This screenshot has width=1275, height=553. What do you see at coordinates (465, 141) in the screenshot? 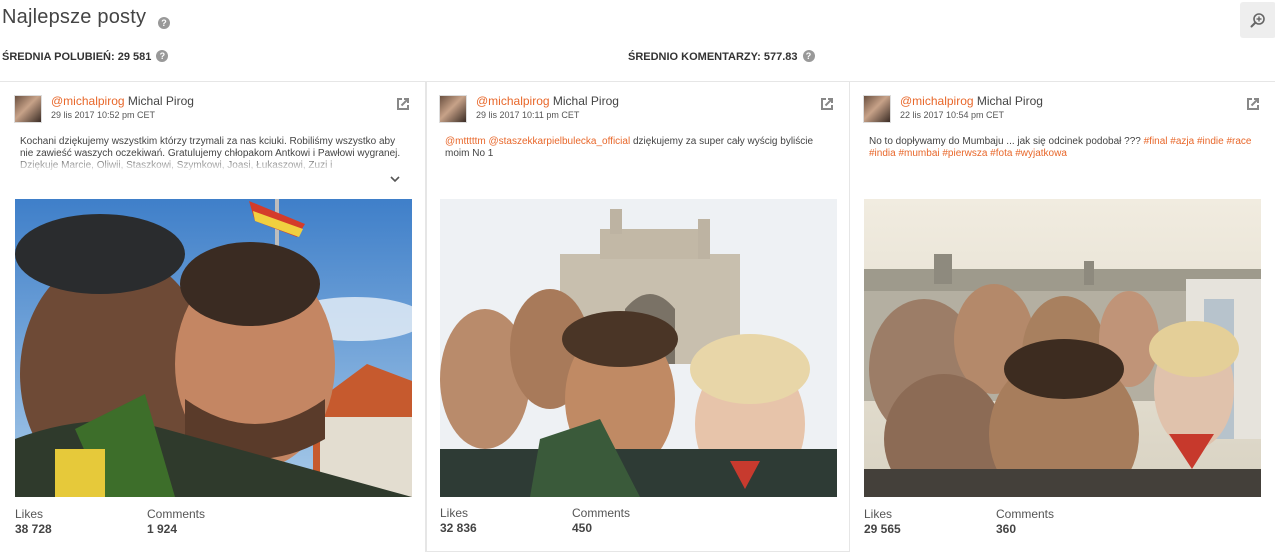
I see `mention-link: @mtttttm` at bounding box center [465, 141].